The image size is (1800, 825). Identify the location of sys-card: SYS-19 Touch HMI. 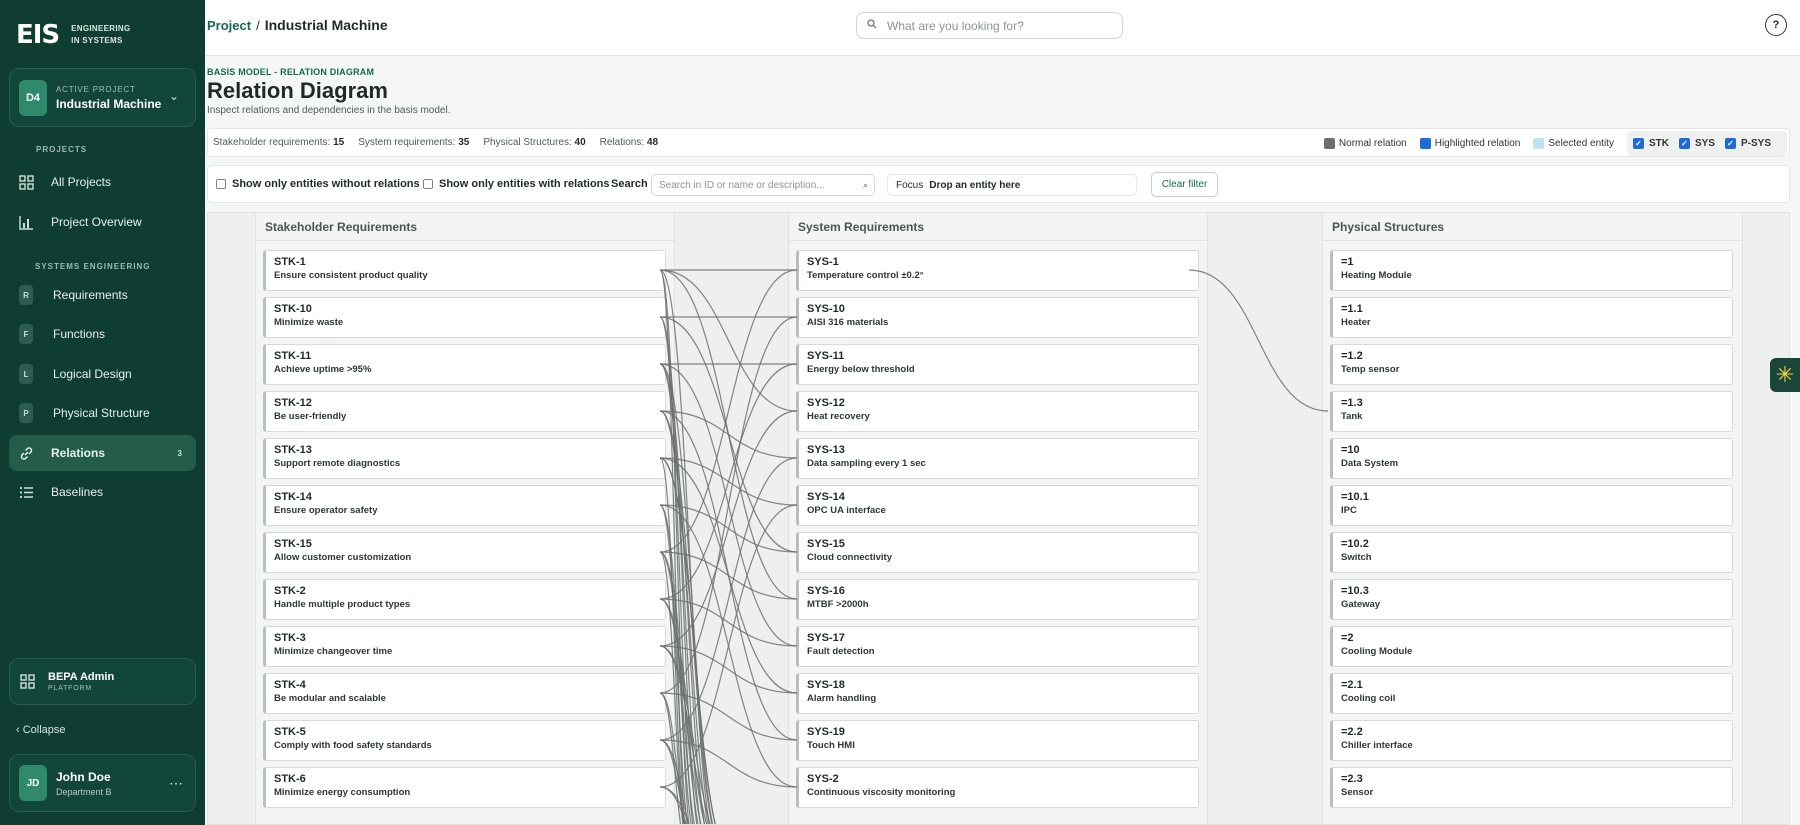
(997, 740).